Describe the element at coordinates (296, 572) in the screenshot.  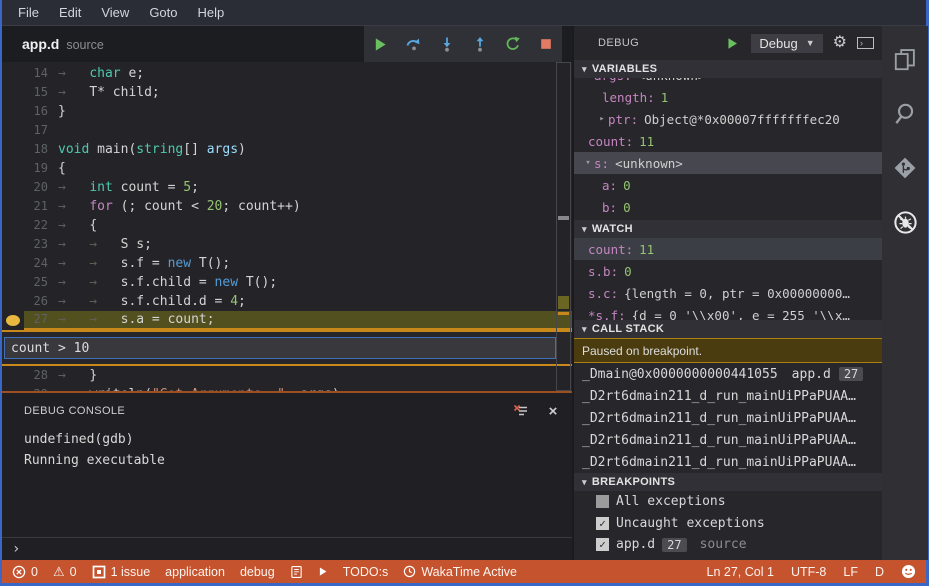
I see `journal-icon` at that location.